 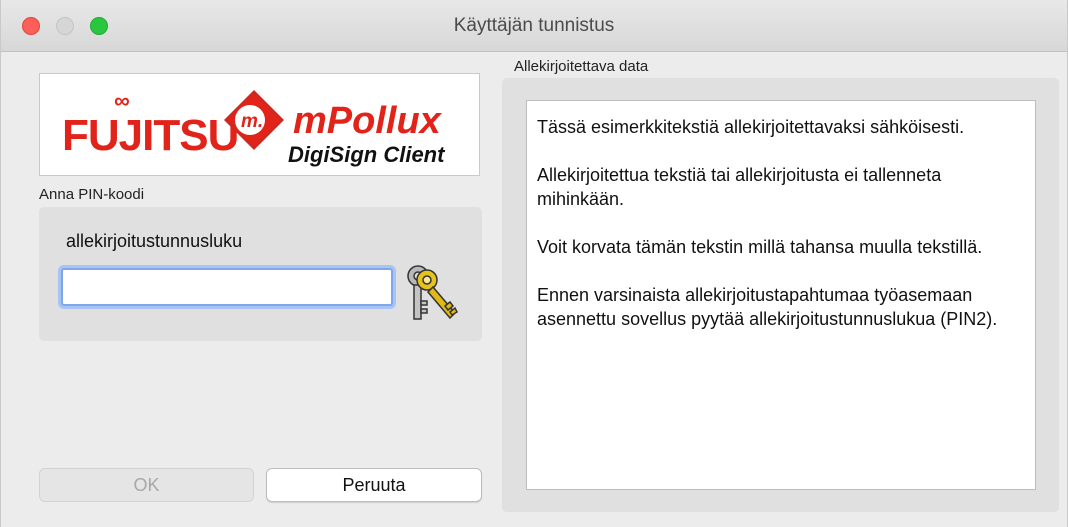 I want to click on pin-field-label: allekirjoitustunnusluku, so click(x=154, y=241).